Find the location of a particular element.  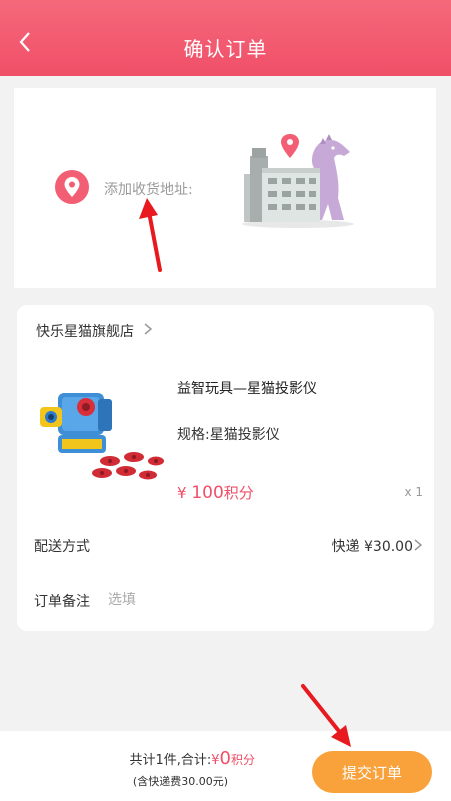

total-unit: 积分 is located at coordinates (242, 760).